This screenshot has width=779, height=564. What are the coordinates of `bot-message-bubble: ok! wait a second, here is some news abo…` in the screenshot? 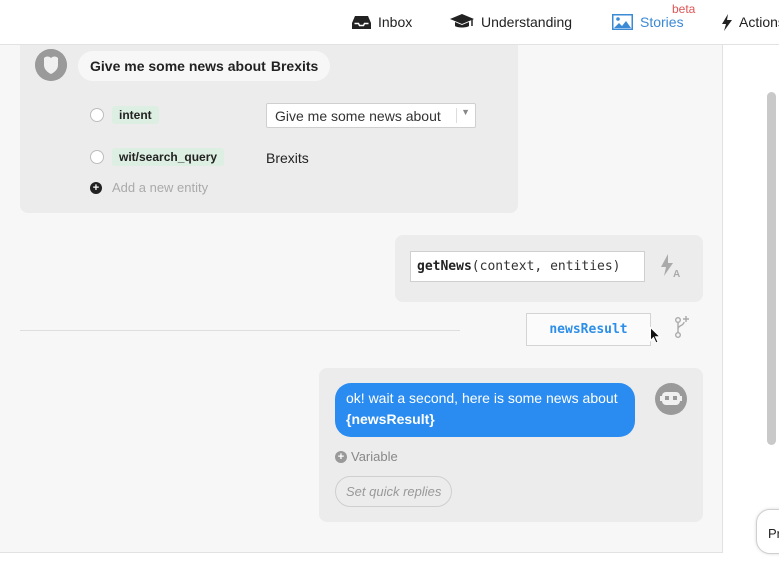 It's located at (485, 410).